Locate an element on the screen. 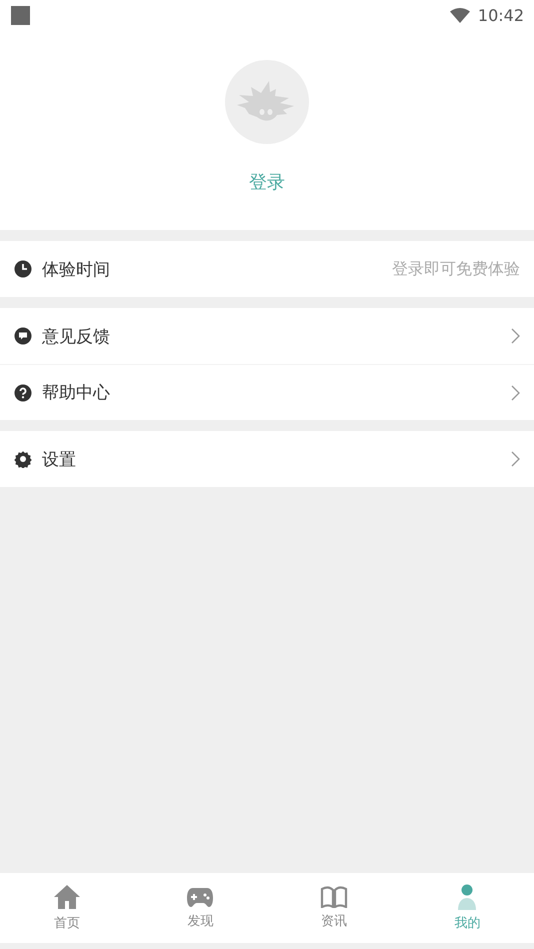 This screenshot has width=534, height=949. menu-item: 设置 is located at coordinates (267, 459).